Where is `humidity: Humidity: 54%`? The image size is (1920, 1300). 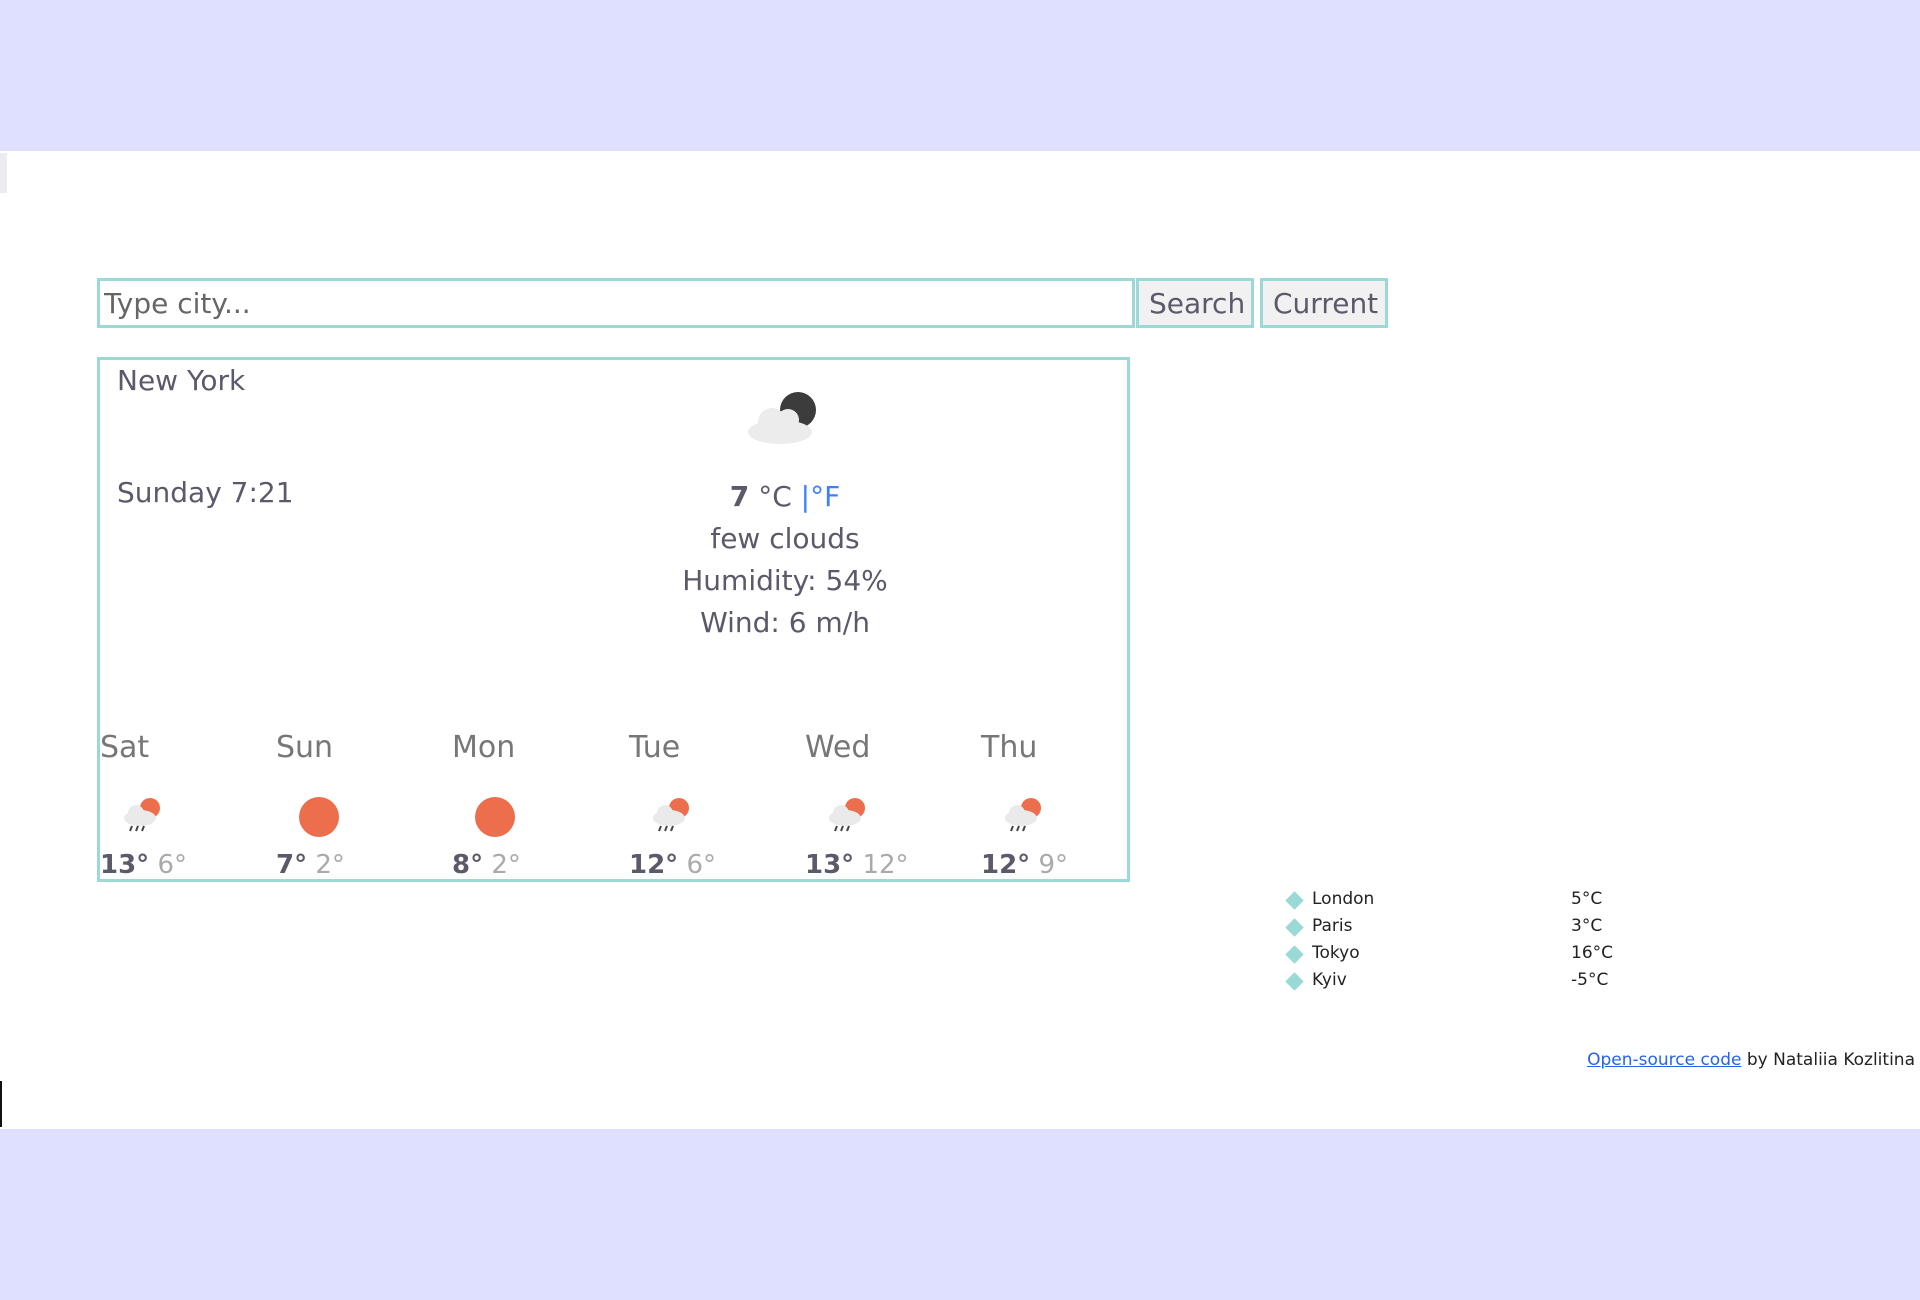 humidity: Humidity: 54% is located at coordinates (785, 580).